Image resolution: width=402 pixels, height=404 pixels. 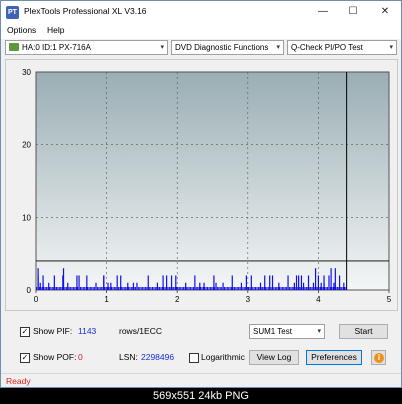 I want to click on close-button: ✕, so click(x=385, y=11).